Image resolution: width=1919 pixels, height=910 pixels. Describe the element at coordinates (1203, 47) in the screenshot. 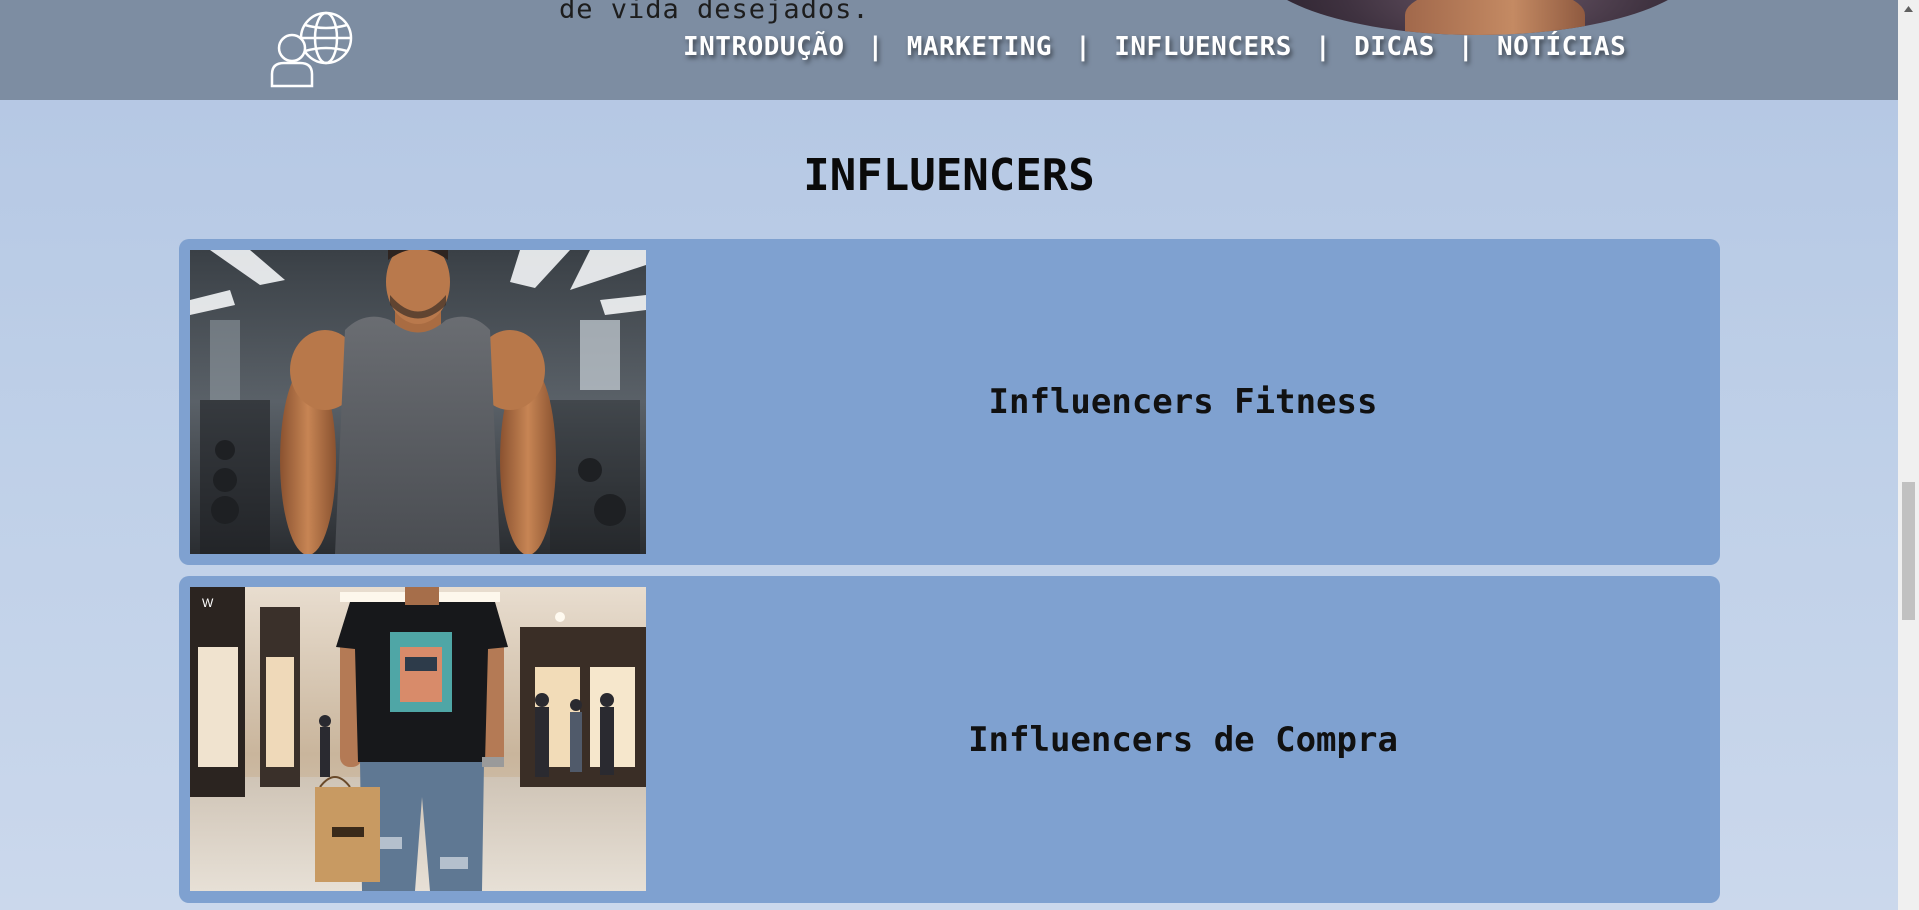

I see `nav-link-influencers: INFLUENCERS` at that location.